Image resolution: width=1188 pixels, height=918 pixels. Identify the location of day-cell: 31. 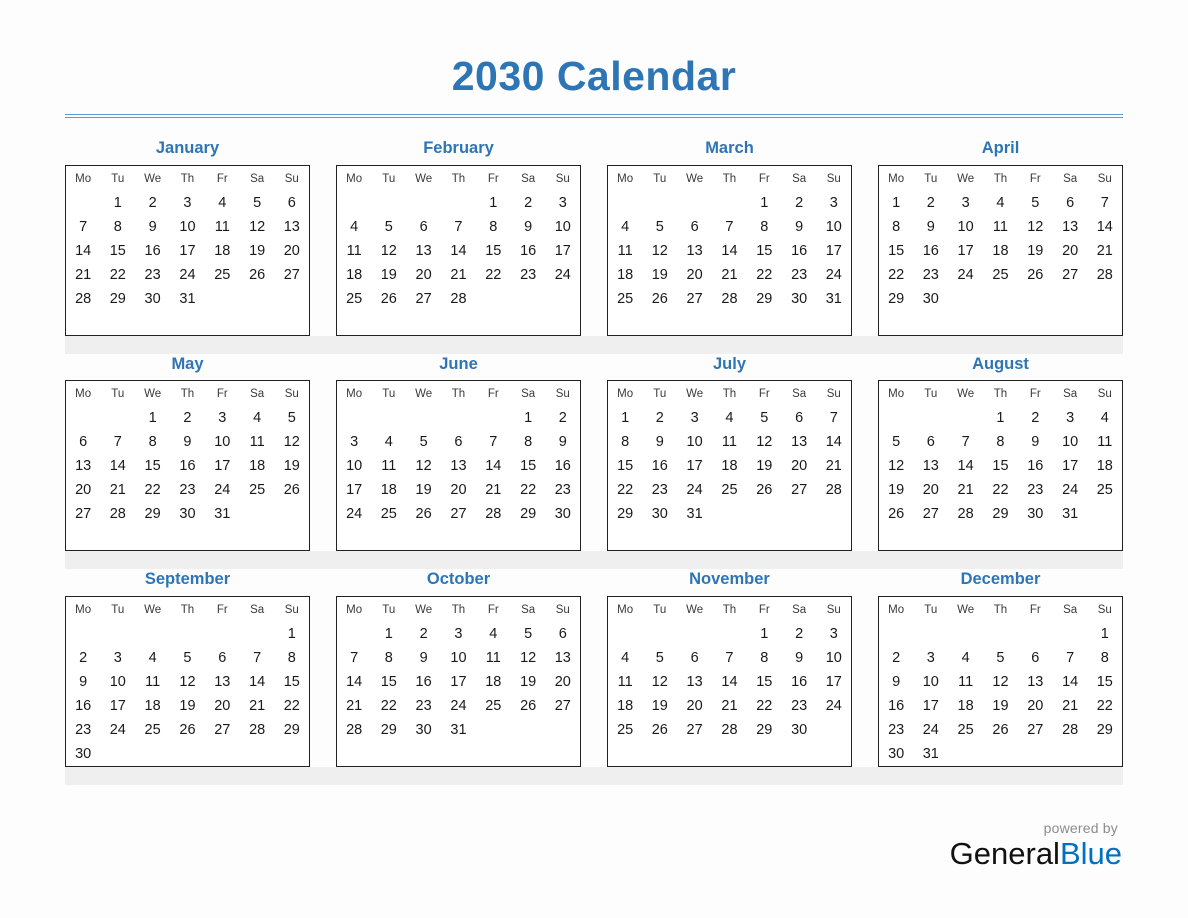
(930, 754).